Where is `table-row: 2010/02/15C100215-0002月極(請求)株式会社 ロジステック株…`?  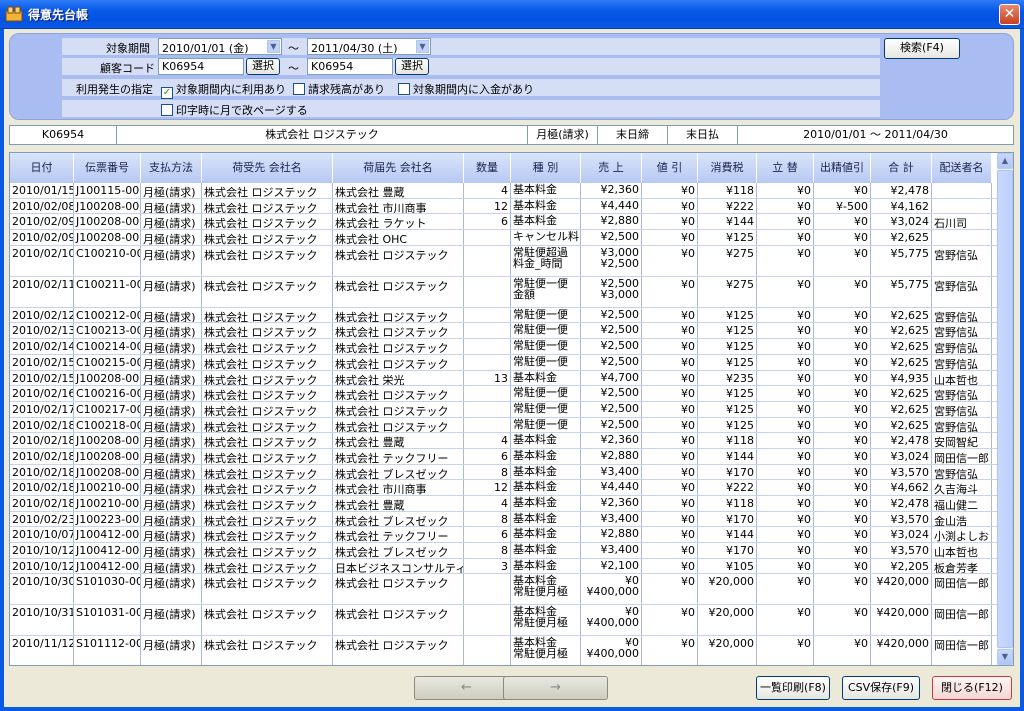 table-row: 2010/02/15C100215-0002月極(請求)株式会社 ロジステック株… is located at coordinates (504, 362).